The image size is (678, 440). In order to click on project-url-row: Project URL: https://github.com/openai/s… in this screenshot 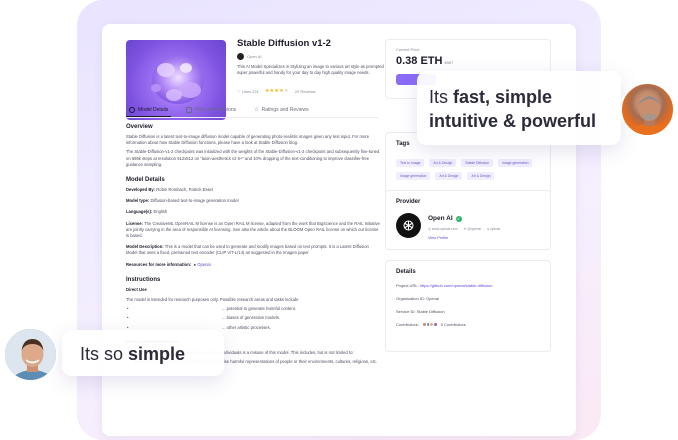, I will do `click(444, 285)`.